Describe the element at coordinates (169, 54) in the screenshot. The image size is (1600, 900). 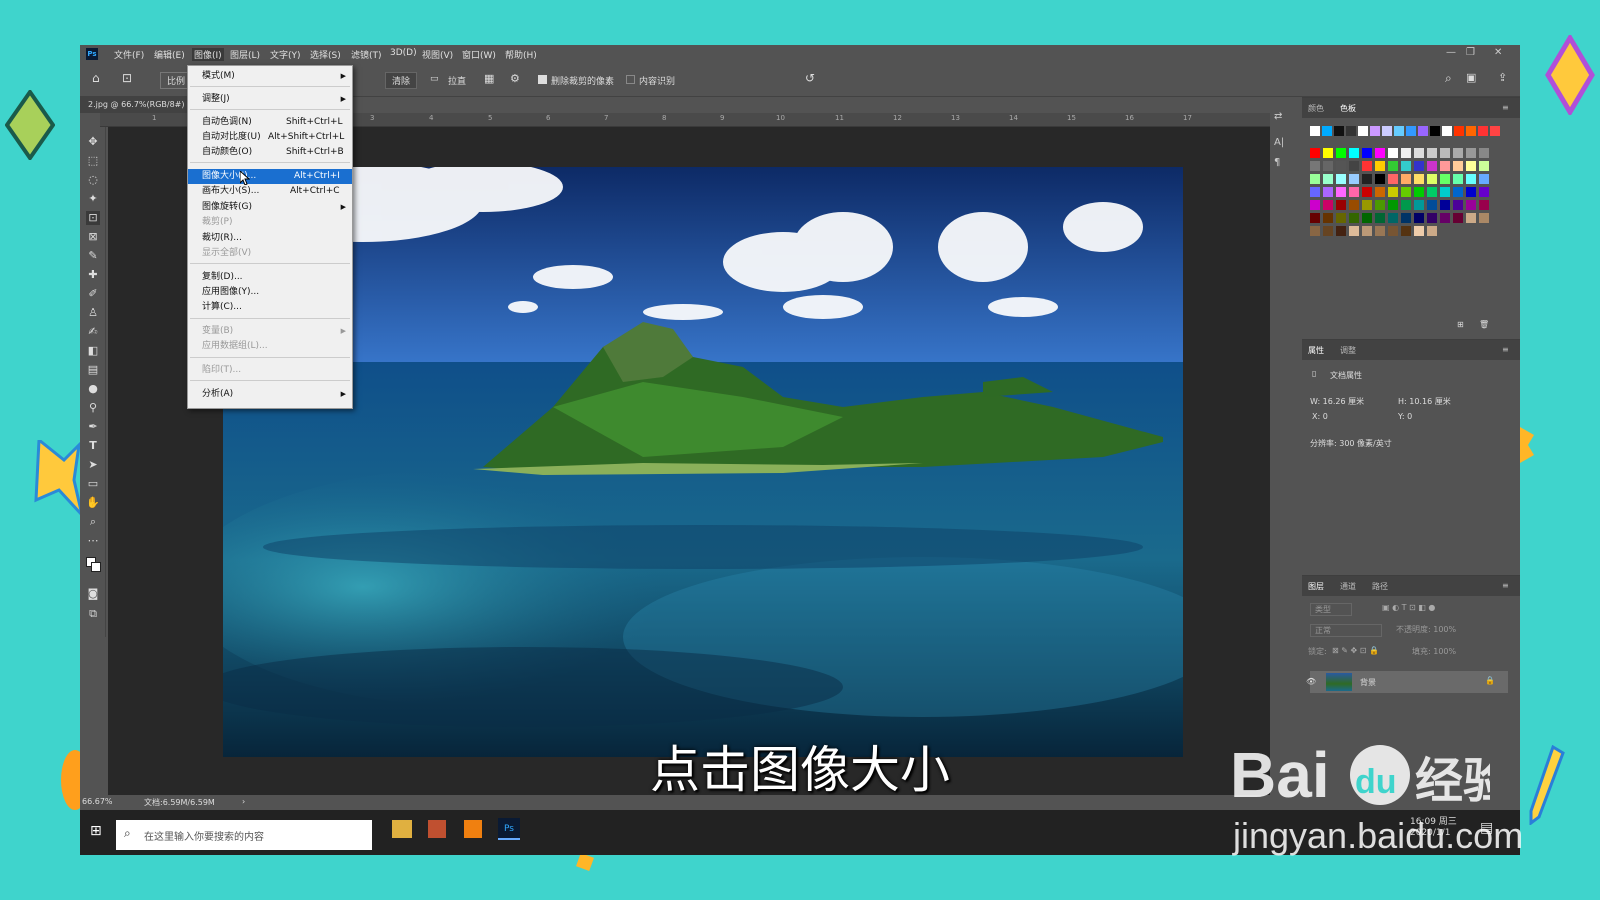
I see `menu-edit: 编辑(E)` at that location.